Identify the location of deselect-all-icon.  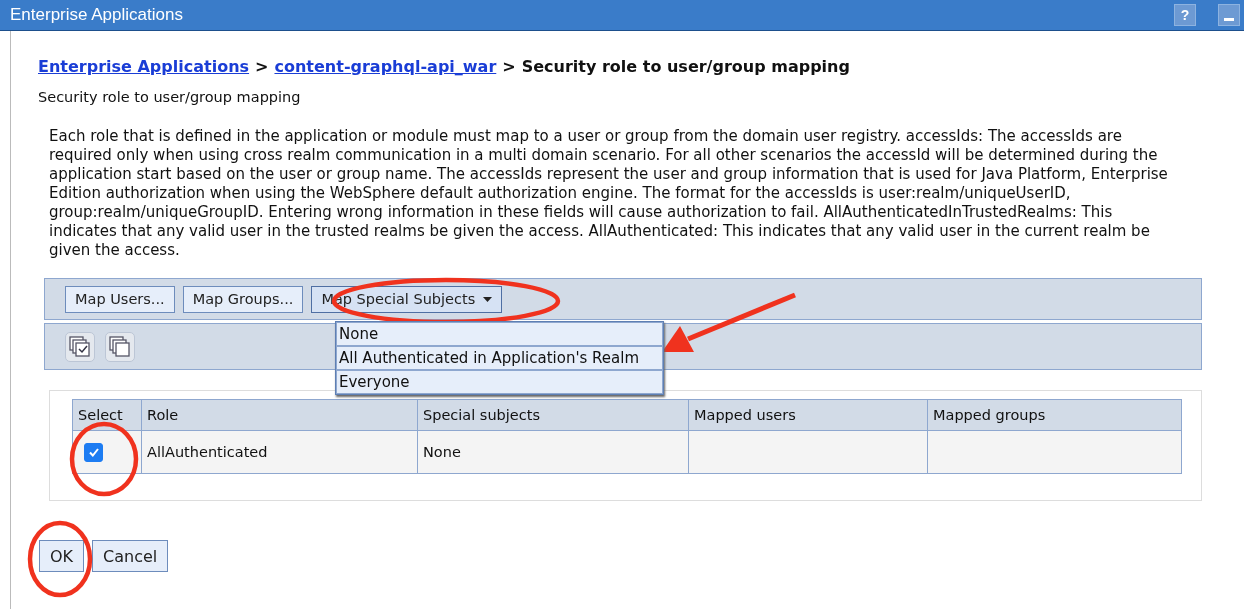
(120, 346).